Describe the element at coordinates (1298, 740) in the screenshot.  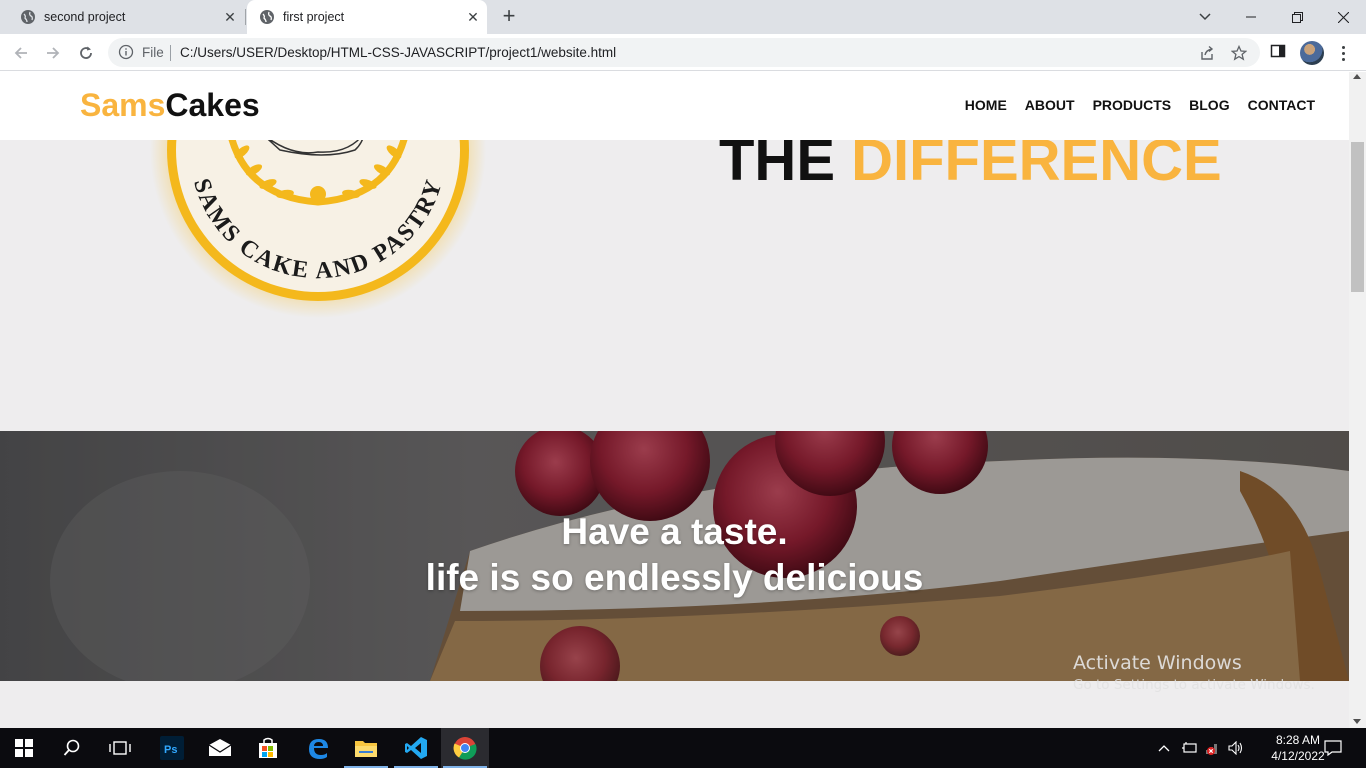
I see `clock-time: 8:28 AM` at that location.